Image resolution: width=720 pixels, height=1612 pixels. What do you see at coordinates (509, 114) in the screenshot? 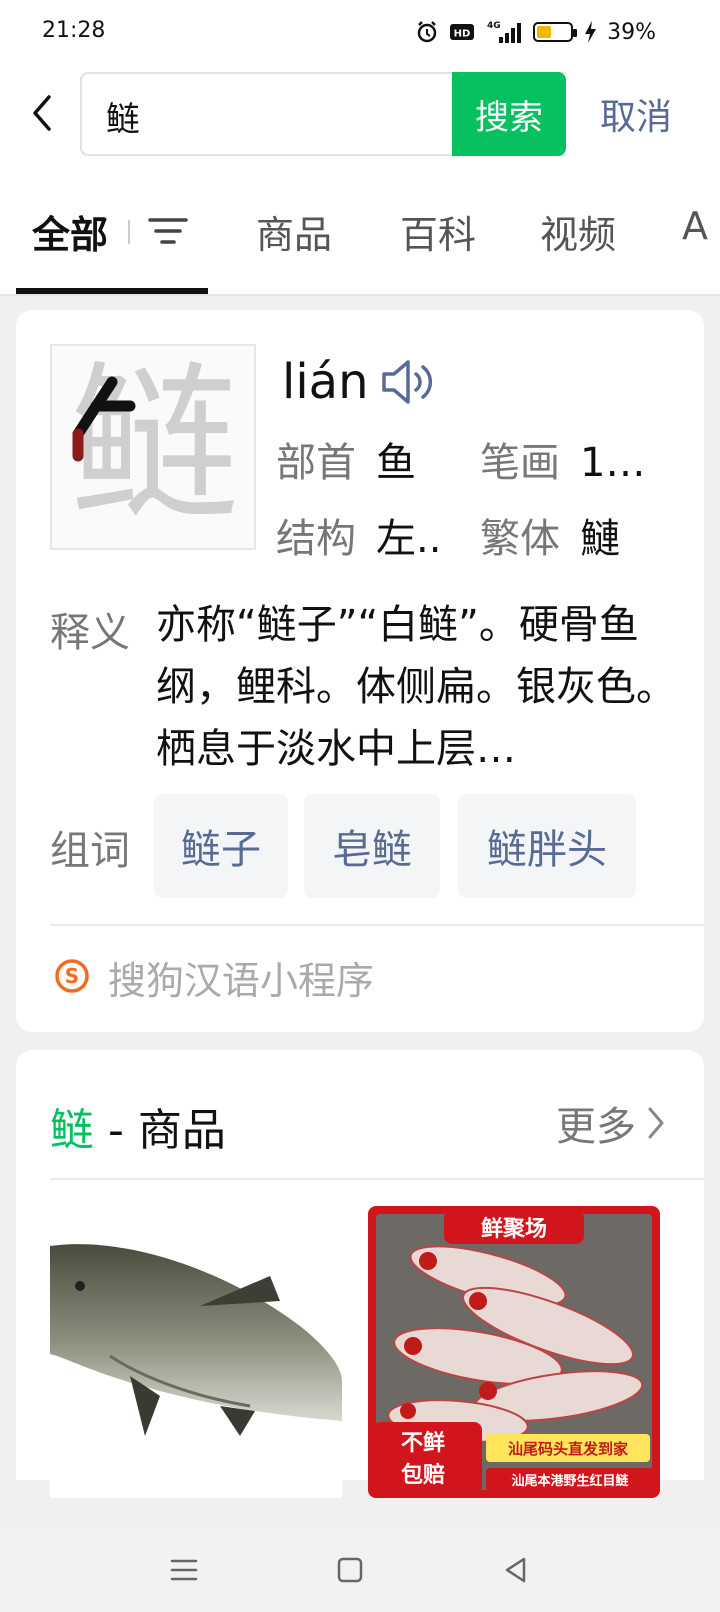
I see `search-button: 搜索` at bounding box center [509, 114].